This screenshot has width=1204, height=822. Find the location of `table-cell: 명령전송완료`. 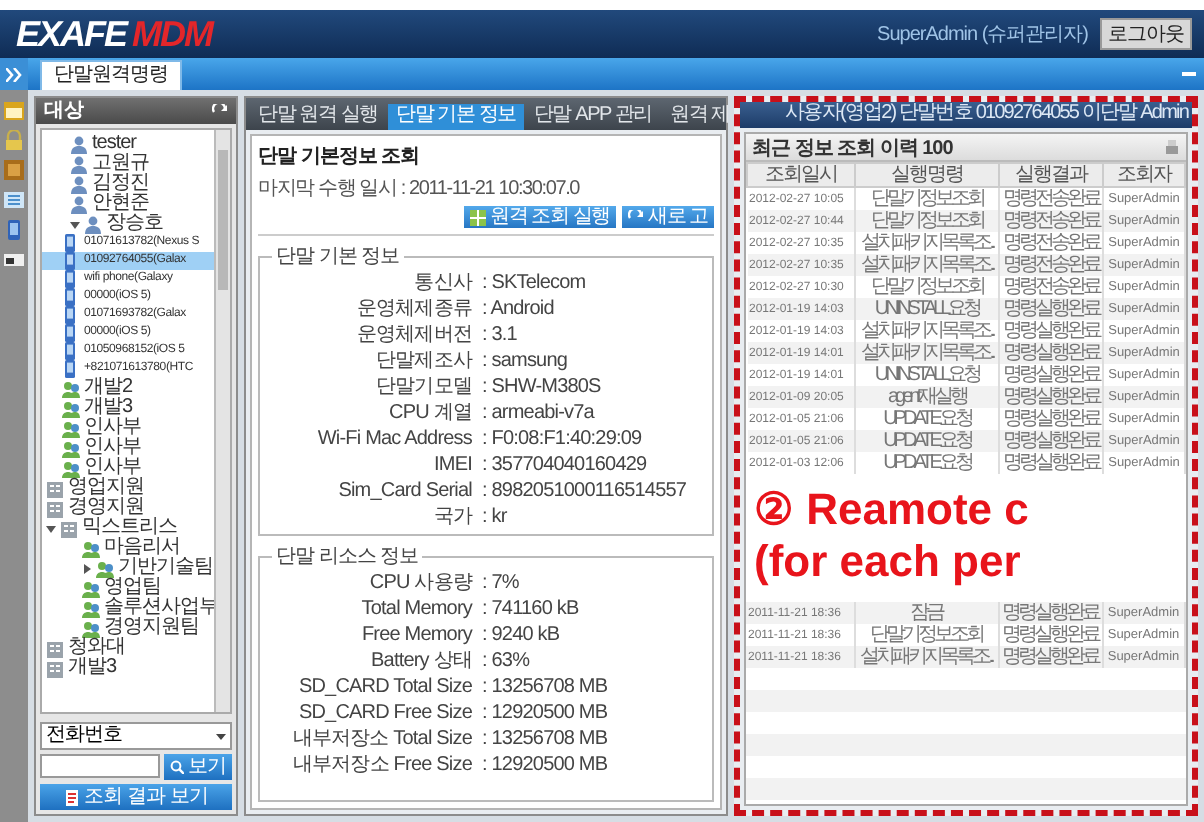

table-cell: 명령전송완료 is located at coordinates (1051, 221).